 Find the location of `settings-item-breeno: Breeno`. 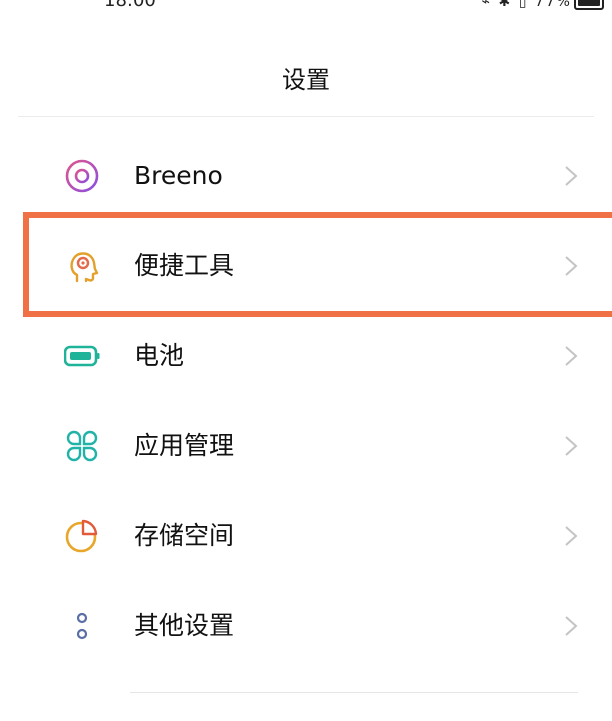

settings-item-breeno: Breeno is located at coordinates (306, 176).